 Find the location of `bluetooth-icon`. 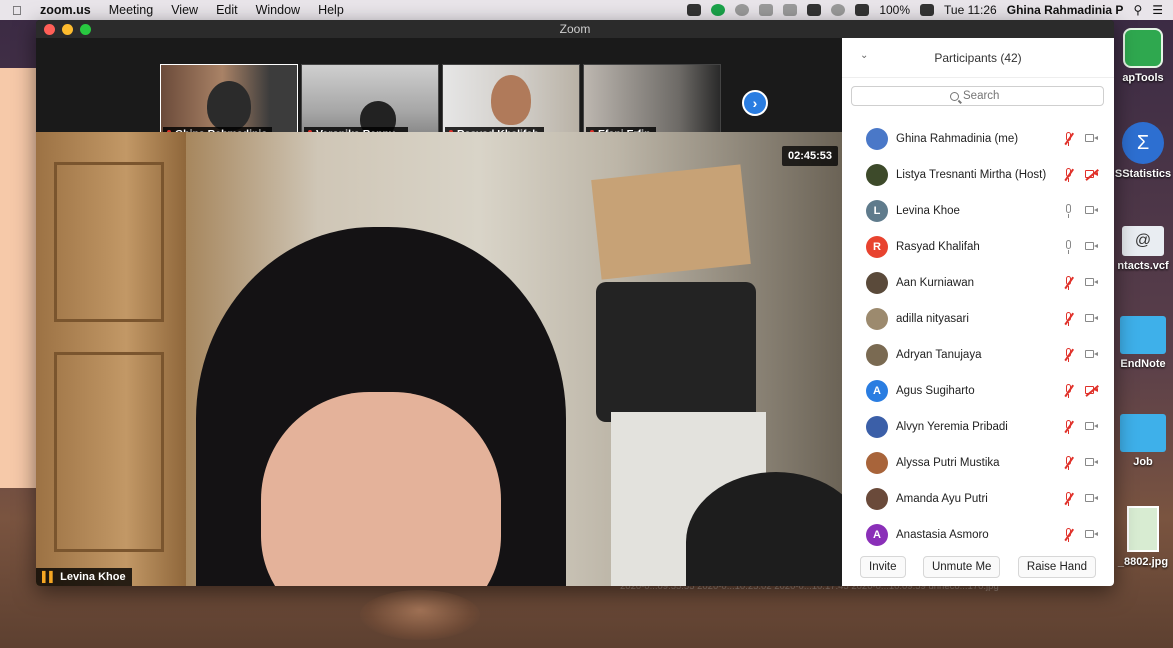

bluetooth-icon is located at coordinates (790, 10).